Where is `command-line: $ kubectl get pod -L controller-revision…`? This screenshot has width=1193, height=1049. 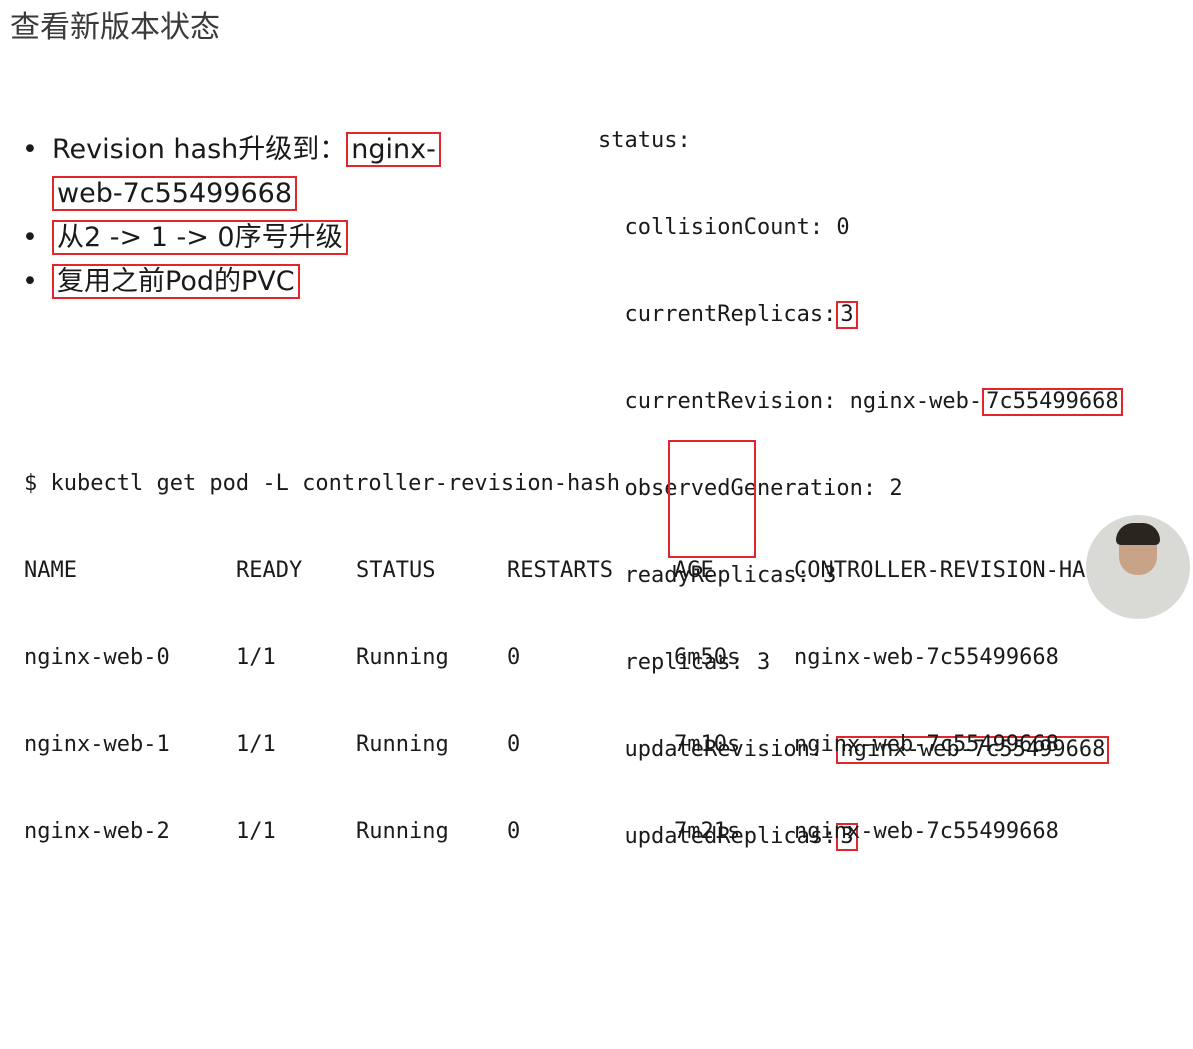
command-line: $ kubectl get pod -L controller-revision… is located at coordinates (322, 483).